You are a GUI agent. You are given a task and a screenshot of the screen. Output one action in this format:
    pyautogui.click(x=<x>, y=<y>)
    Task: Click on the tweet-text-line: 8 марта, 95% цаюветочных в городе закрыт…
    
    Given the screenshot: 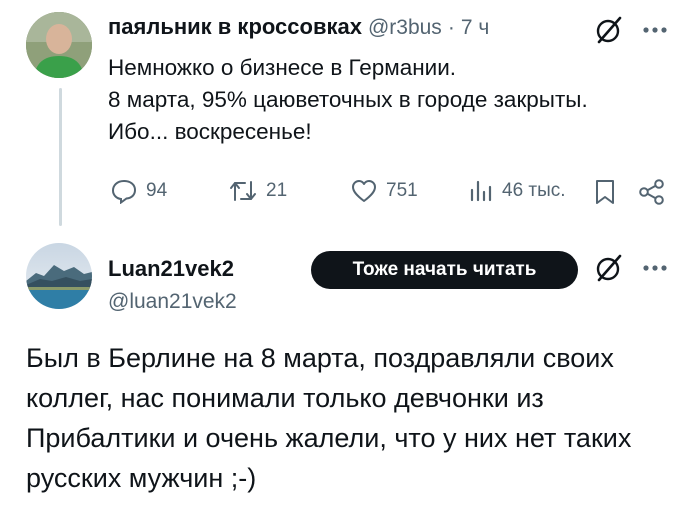 What is the action you would take?
    pyautogui.click(x=348, y=99)
    